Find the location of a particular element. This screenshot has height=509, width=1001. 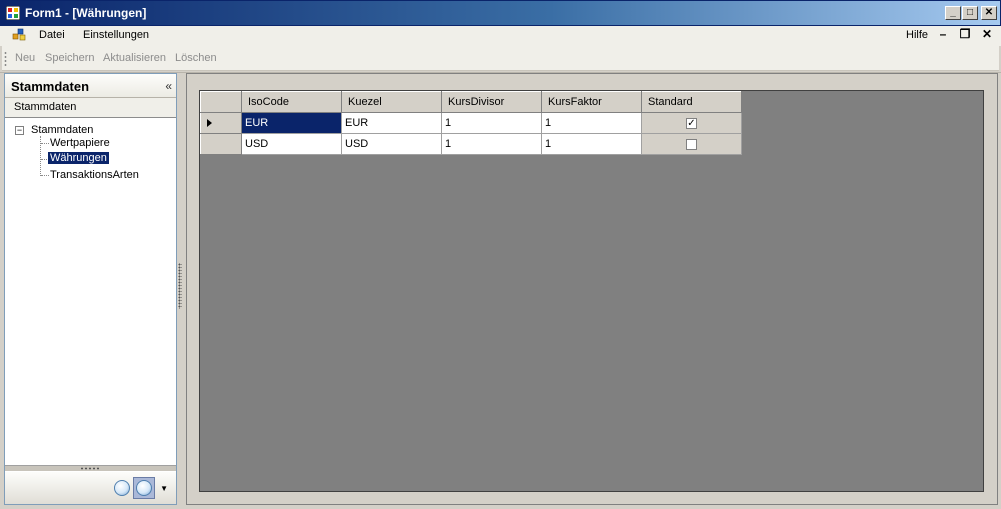

toolbar: Neu Speichern Aktualisieren Löschen is located at coordinates (500, 58).